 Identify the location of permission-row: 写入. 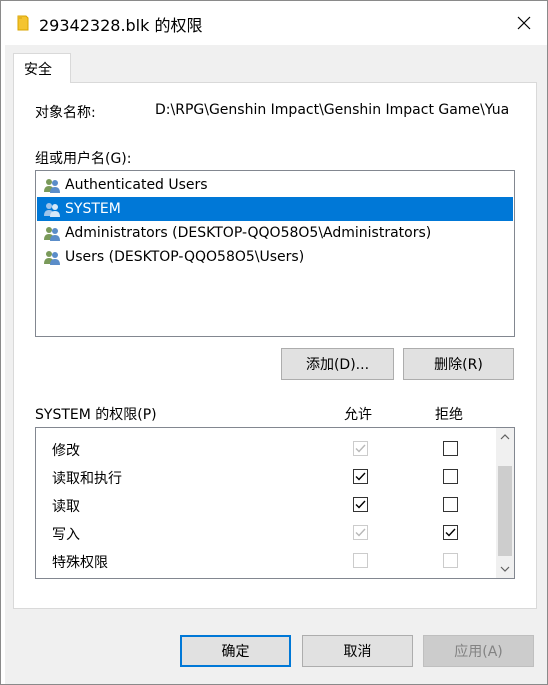
(266, 533).